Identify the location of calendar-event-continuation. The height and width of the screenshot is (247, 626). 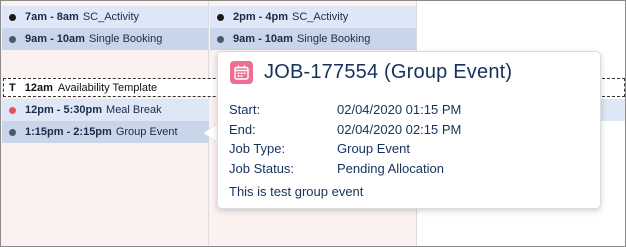
(613, 110).